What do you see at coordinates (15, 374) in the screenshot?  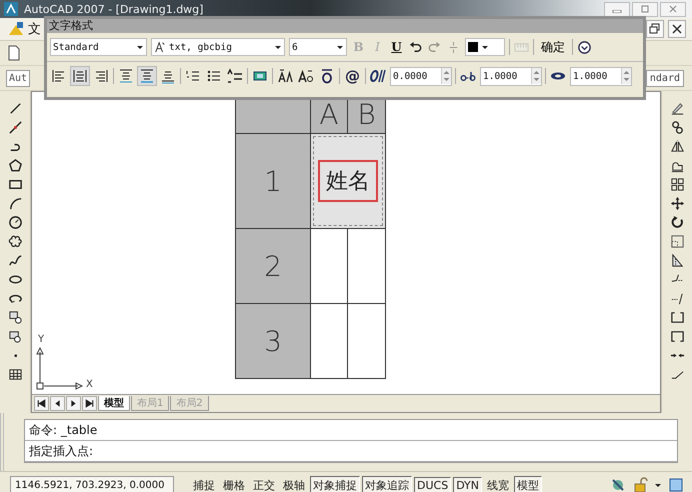 I see `hatch-icon` at bounding box center [15, 374].